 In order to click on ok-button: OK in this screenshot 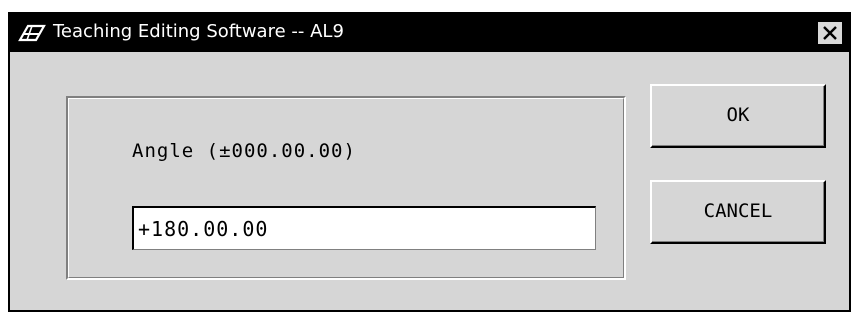, I will do `click(738, 116)`.